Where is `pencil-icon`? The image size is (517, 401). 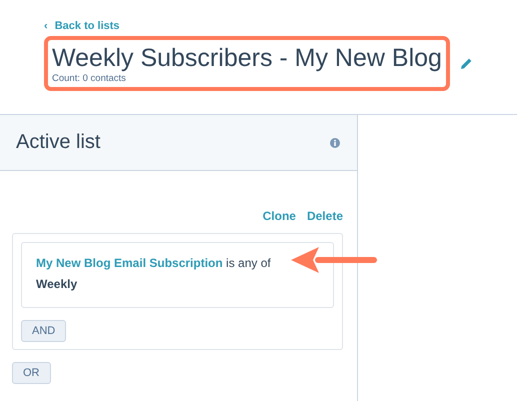
pencil-icon is located at coordinates (466, 63).